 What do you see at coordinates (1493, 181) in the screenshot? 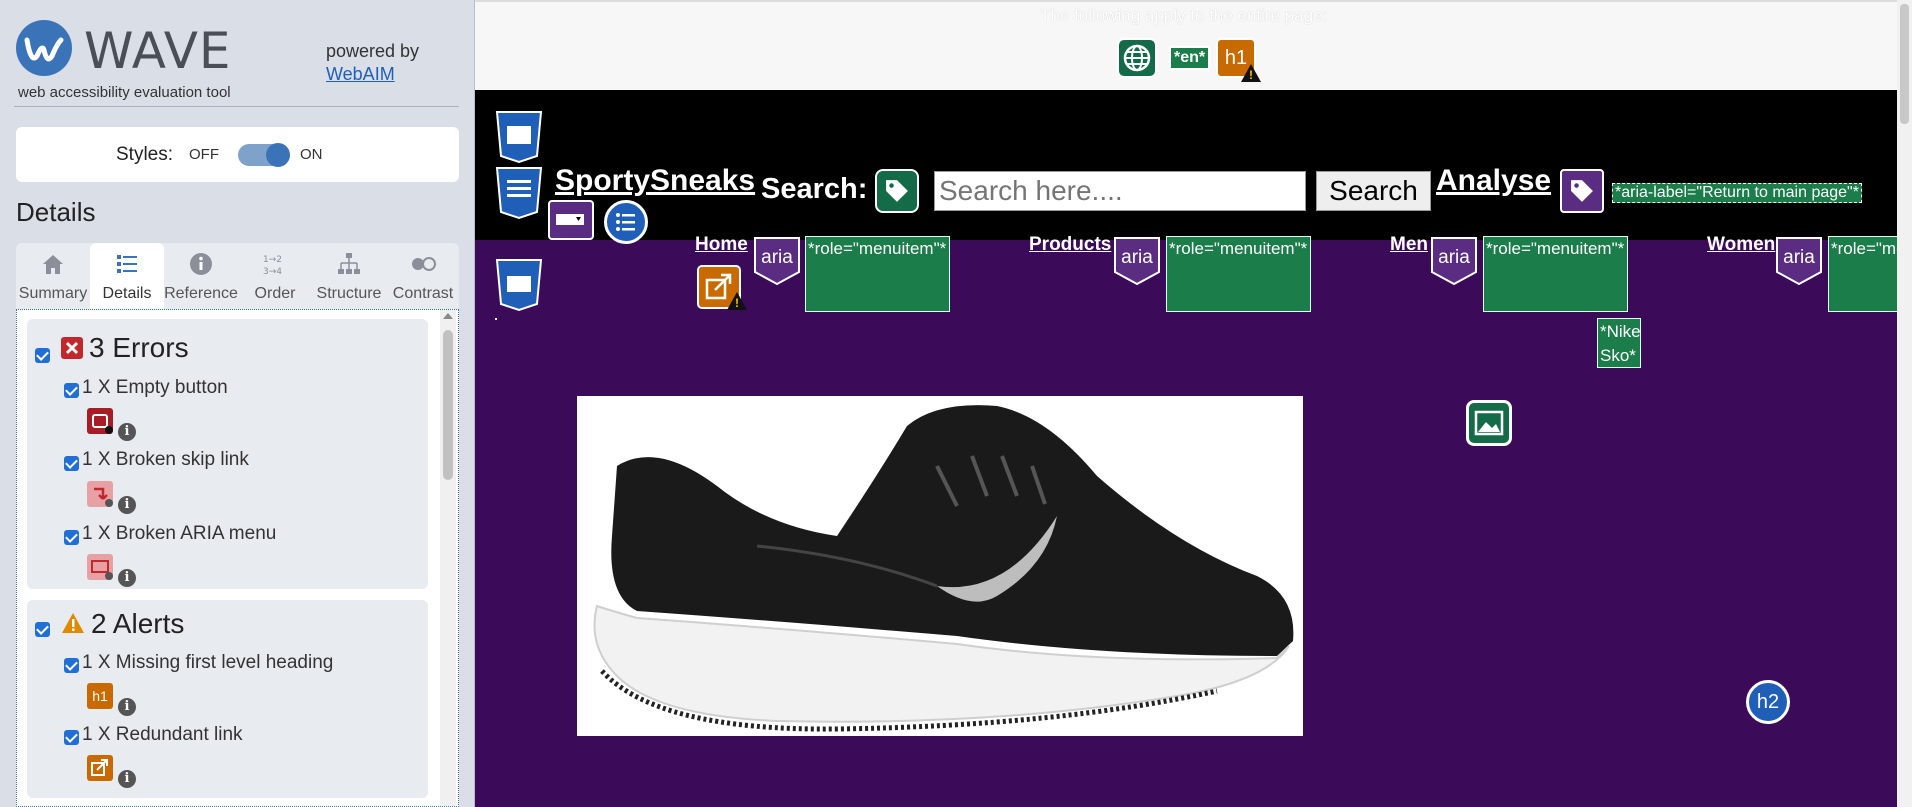
I see `analyse-link: Analyse` at bounding box center [1493, 181].